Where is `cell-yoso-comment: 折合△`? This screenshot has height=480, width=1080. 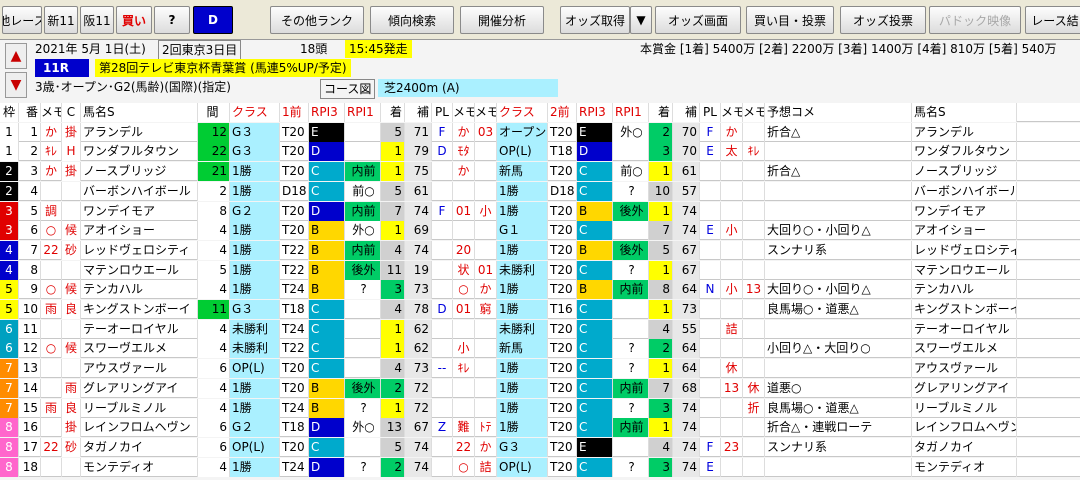
cell-yoso-comment: 折合△ is located at coordinates (838, 172).